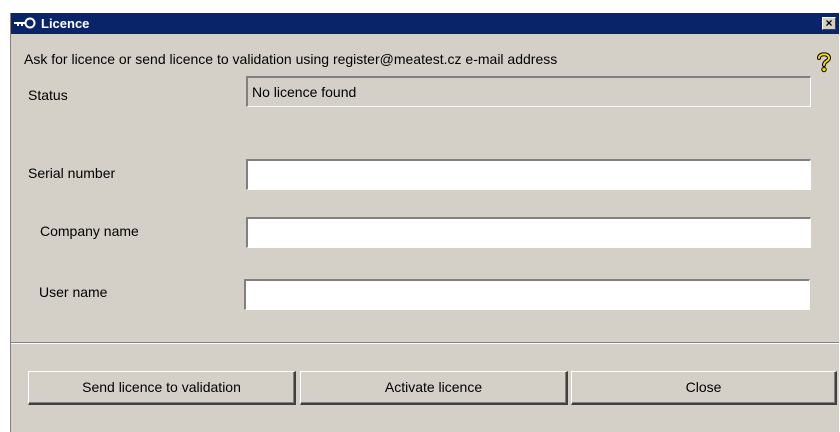 Image resolution: width=840 pixels, height=432 pixels. I want to click on activate-licence-button: Activate licence, so click(434, 388).